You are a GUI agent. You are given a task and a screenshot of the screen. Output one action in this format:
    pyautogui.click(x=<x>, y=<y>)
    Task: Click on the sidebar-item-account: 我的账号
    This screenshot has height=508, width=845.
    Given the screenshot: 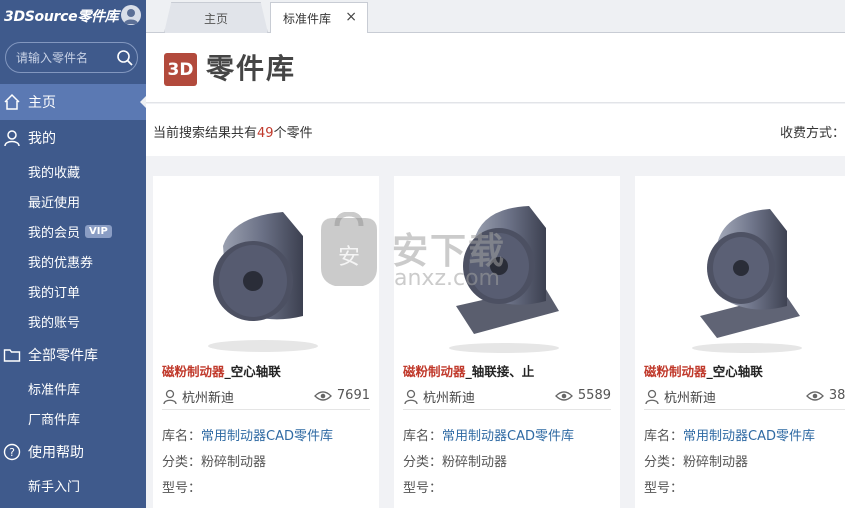 What is the action you would take?
    pyautogui.click(x=73, y=321)
    